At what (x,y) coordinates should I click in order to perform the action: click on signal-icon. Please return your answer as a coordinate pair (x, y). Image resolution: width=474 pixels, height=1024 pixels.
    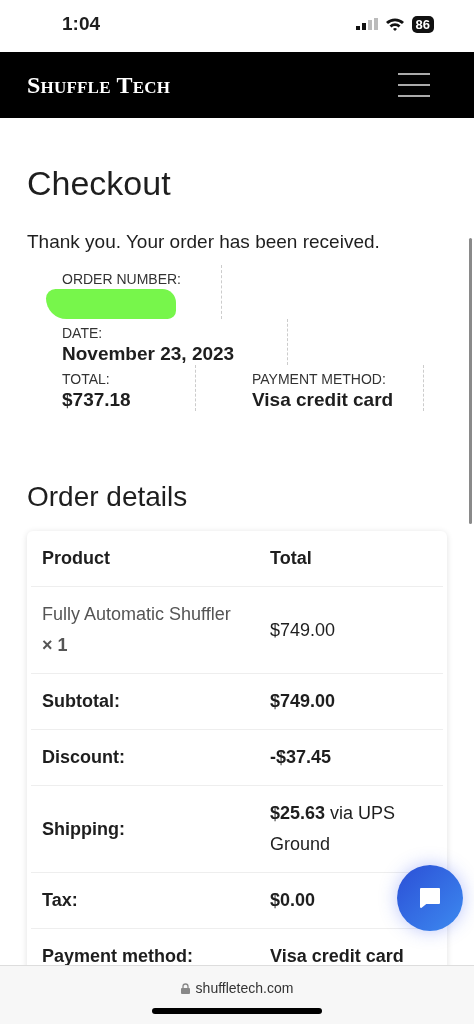
    Looking at the image, I should click on (366, 24).